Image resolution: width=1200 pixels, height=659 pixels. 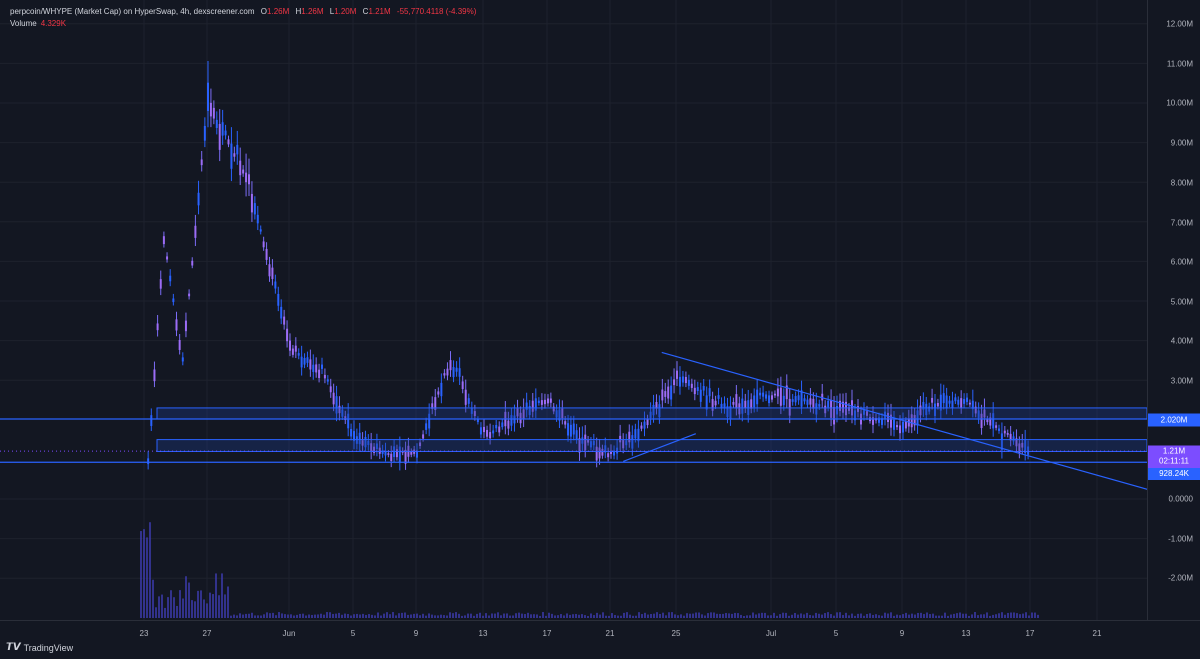 What do you see at coordinates (1174, 420) in the screenshot?
I see `level-price-tag: 2.020M` at bounding box center [1174, 420].